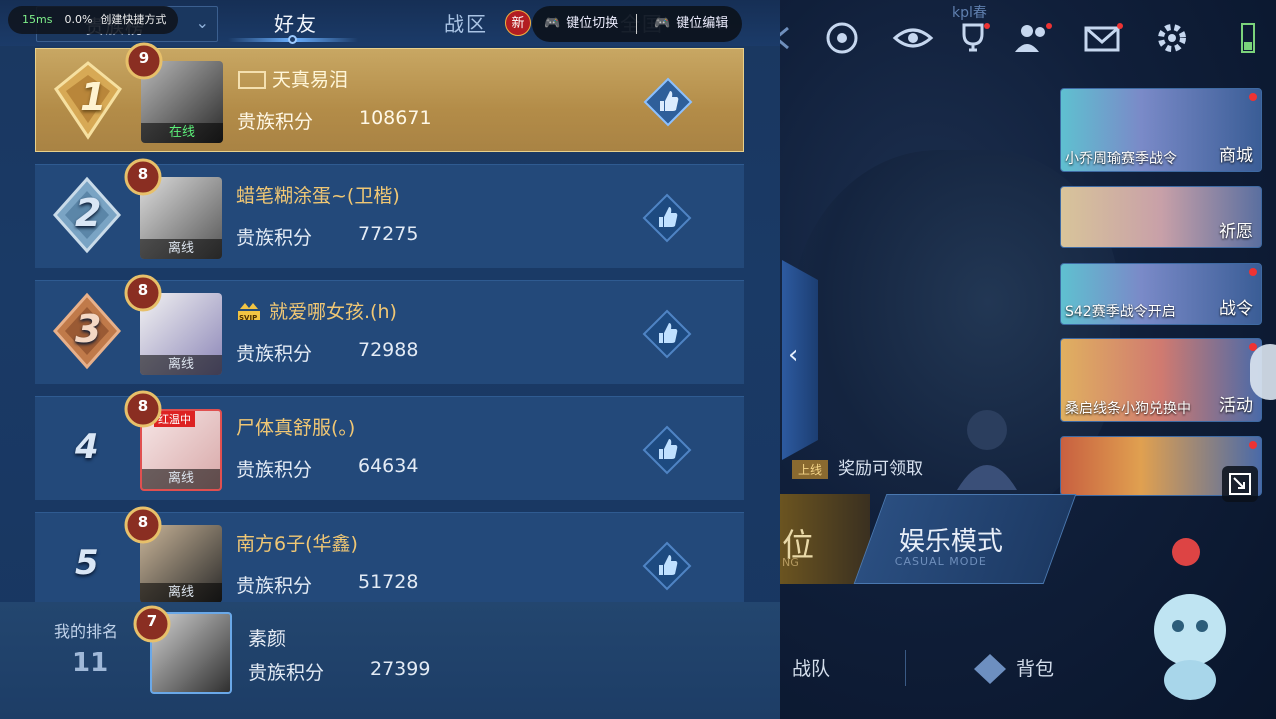  Describe the element at coordinates (950, 542) in the screenshot. I see `casual-mode-title: 娱乐模式` at that location.